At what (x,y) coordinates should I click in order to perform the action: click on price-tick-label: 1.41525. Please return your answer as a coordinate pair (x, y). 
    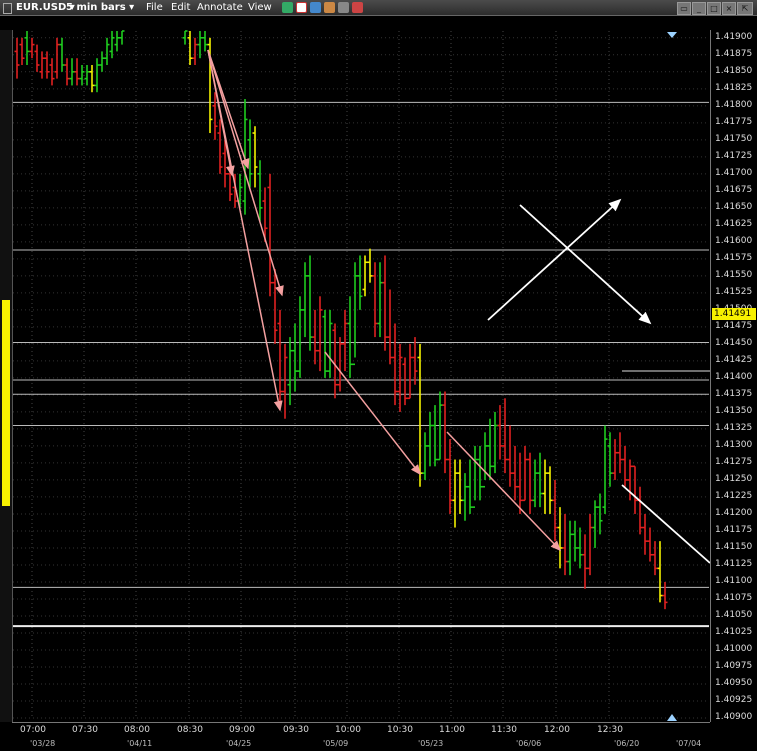
    Looking at the image, I should click on (734, 291).